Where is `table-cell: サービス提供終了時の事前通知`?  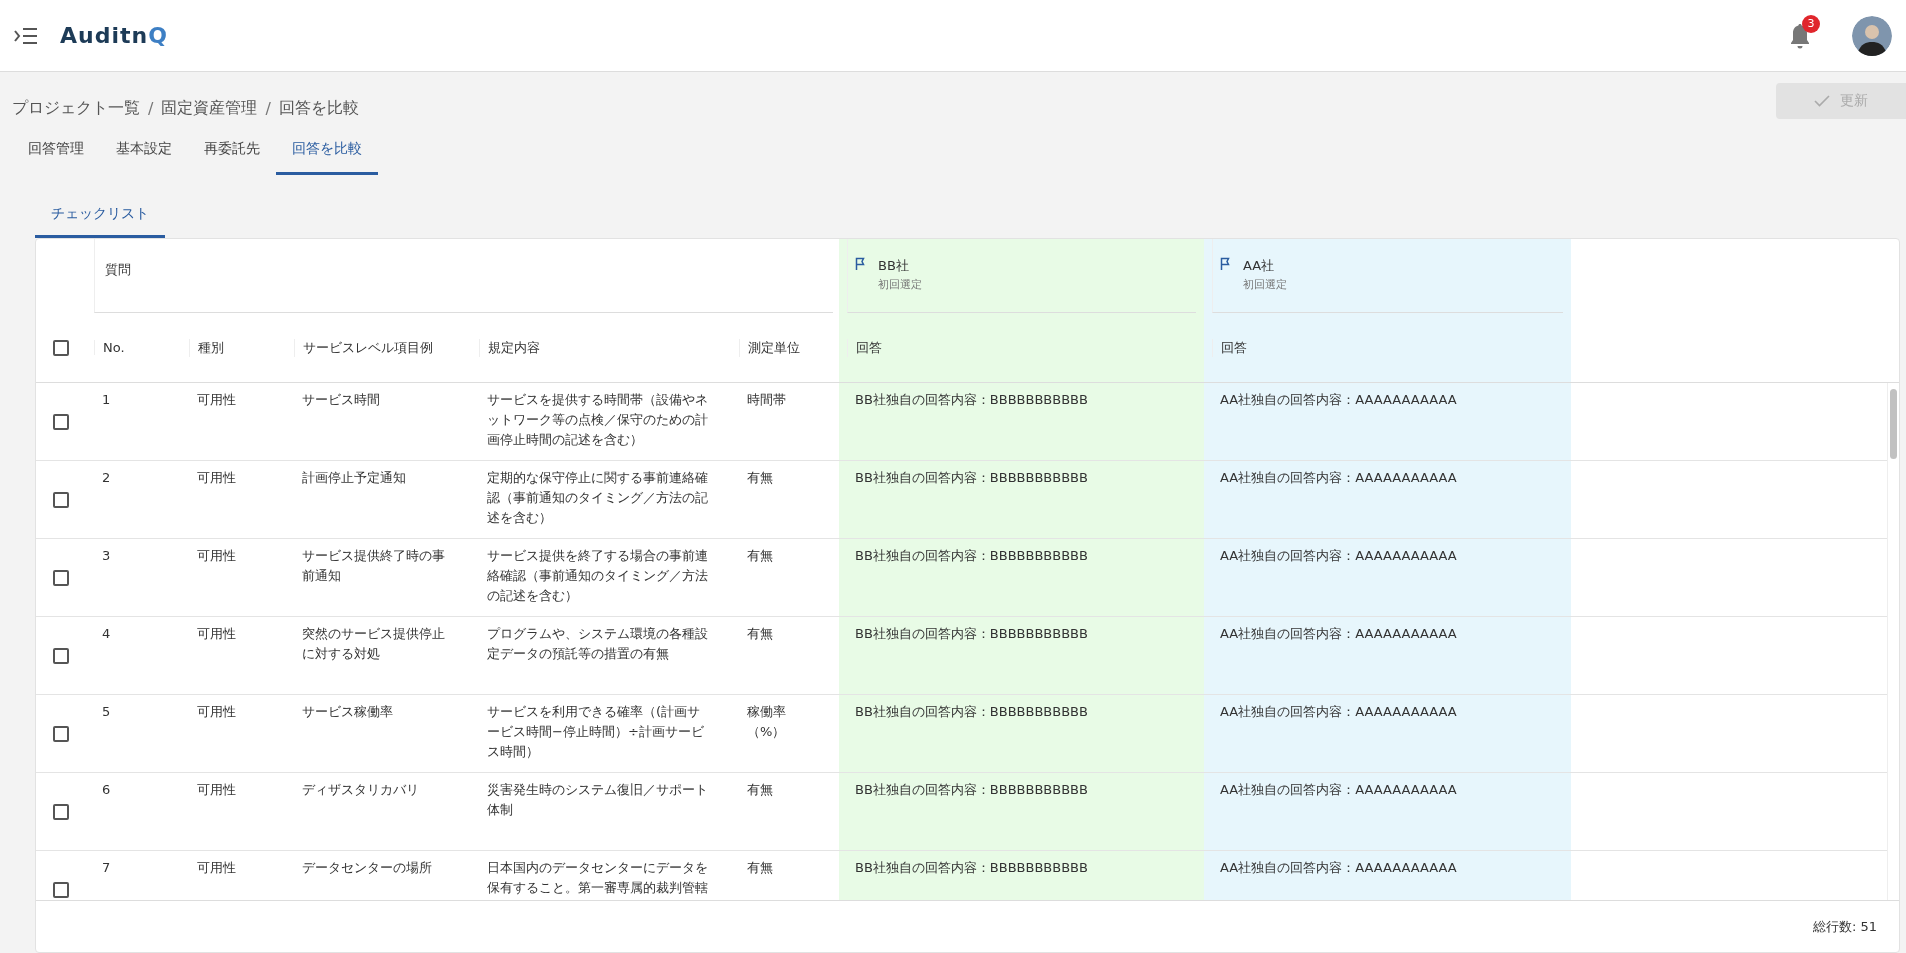
table-cell: サービス提供終了時の事前通知 is located at coordinates (373, 565).